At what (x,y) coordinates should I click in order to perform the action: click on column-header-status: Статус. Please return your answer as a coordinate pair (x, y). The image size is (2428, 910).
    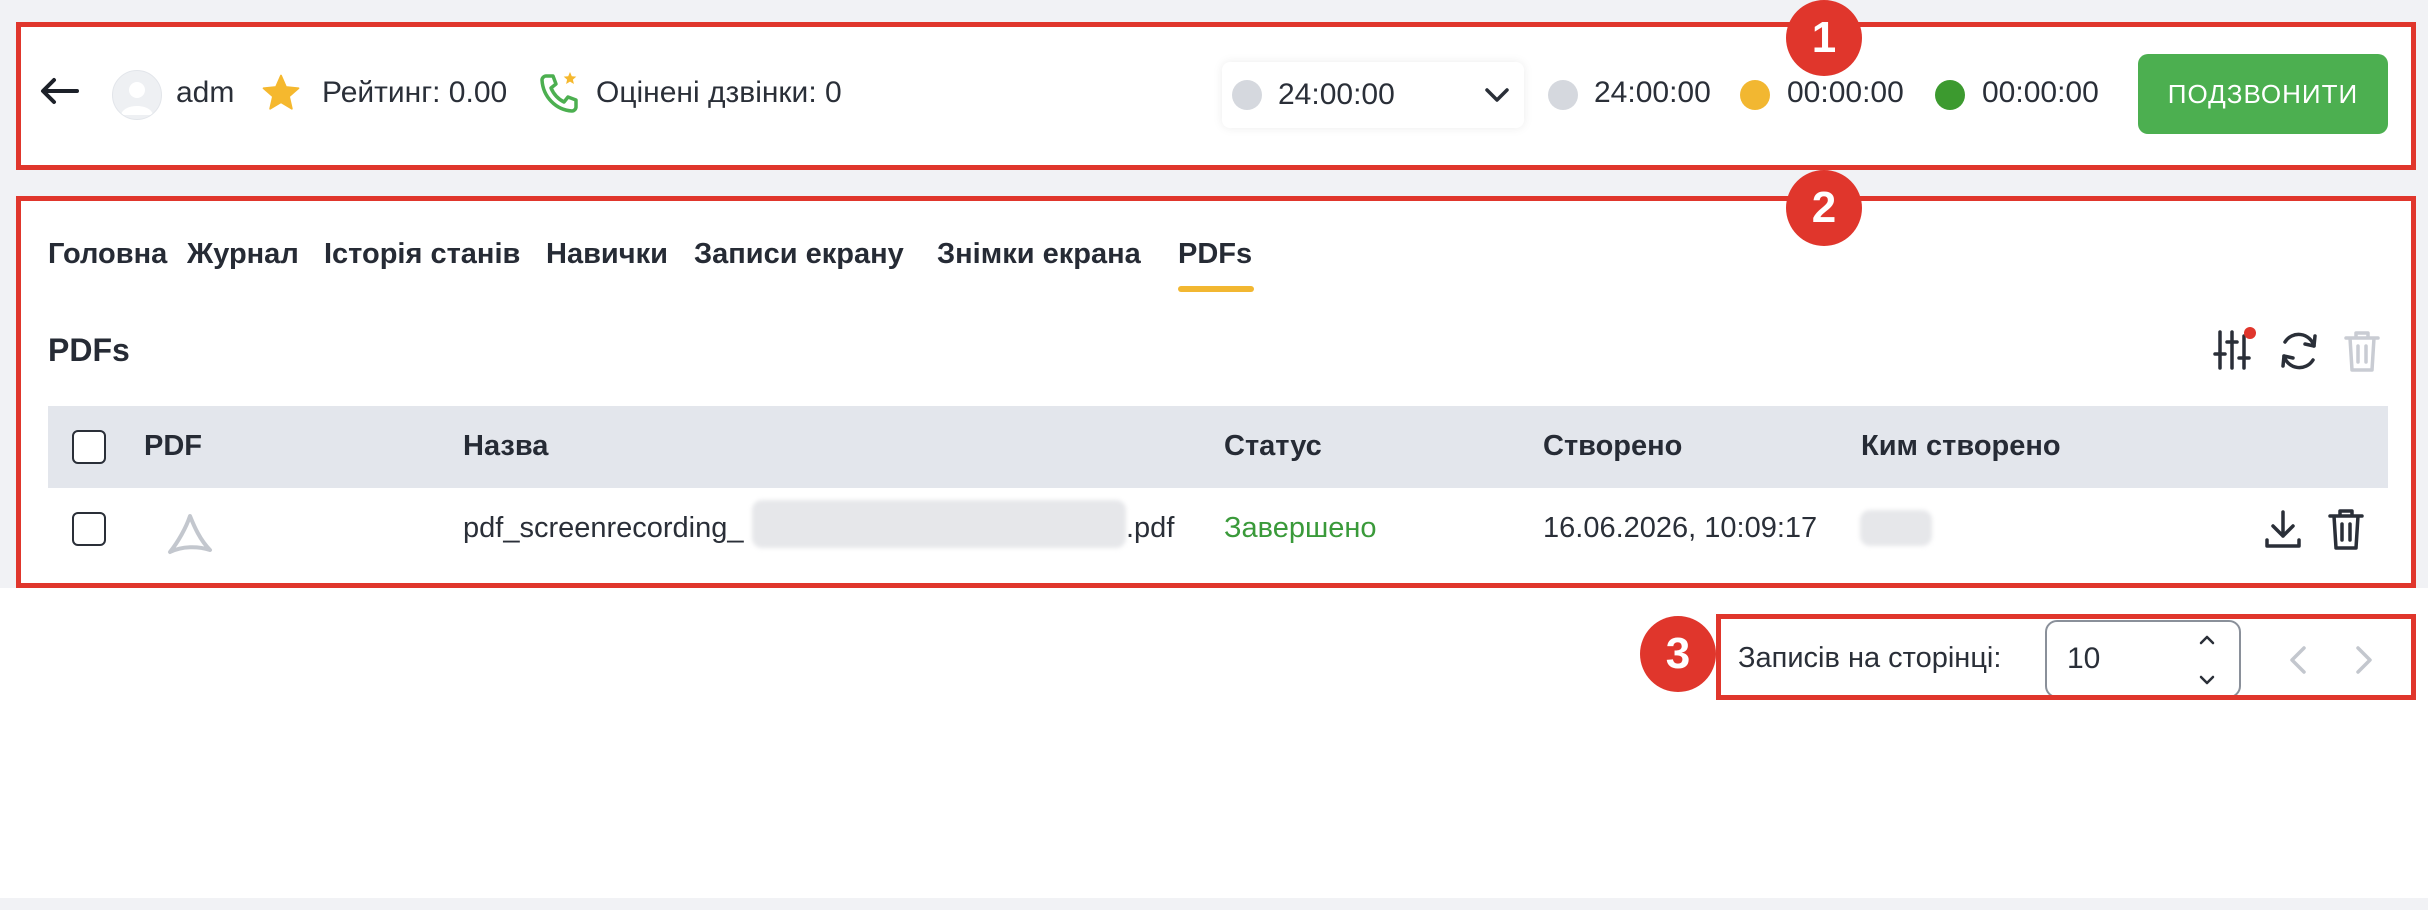
    Looking at the image, I should click on (1273, 446).